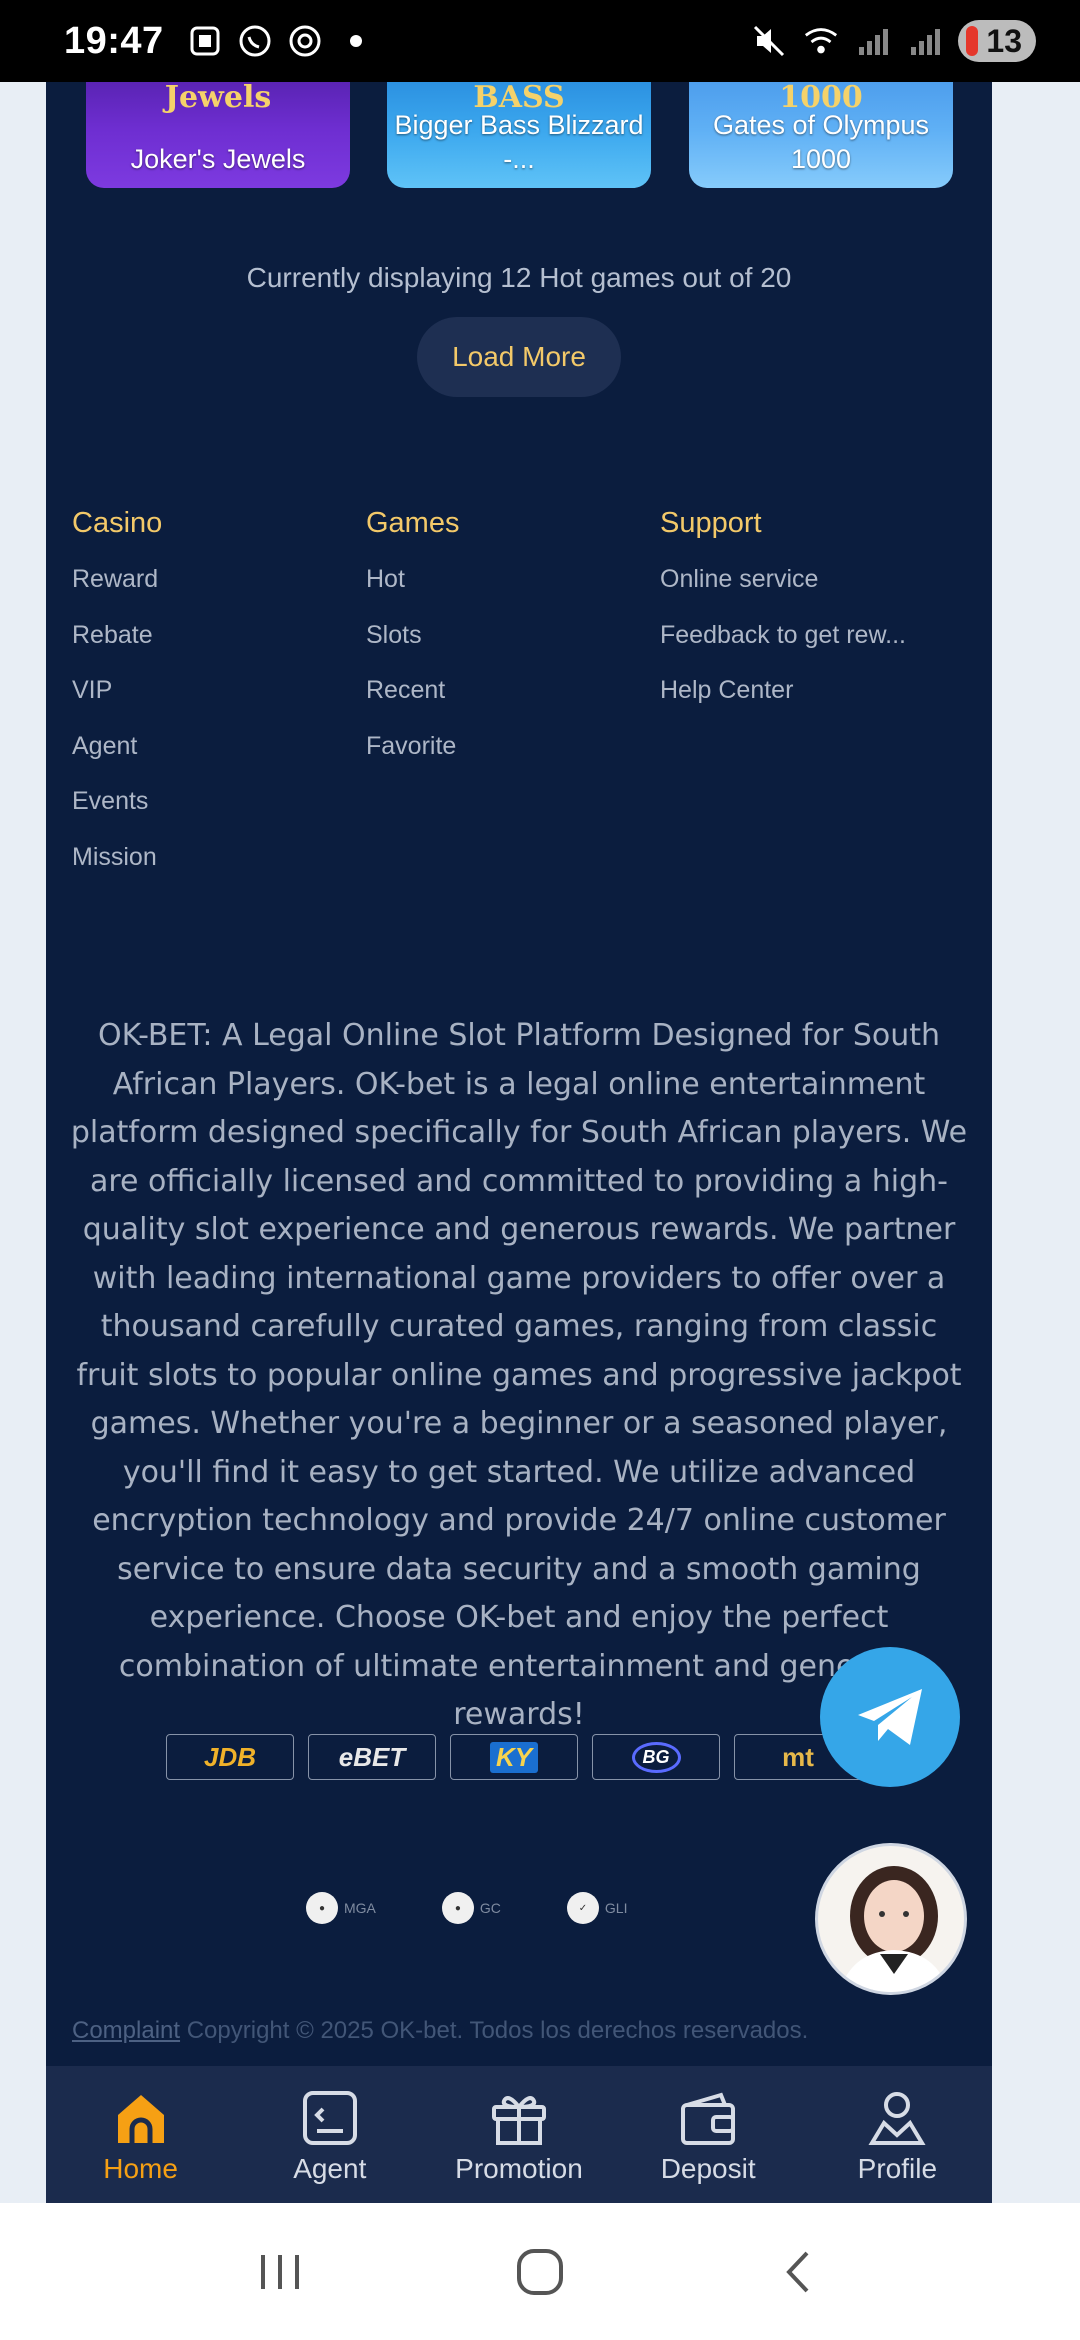 This screenshot has height=2340, width=1080. I want to click on game-name: Gates of Olympus 1000, so click(821, 142).